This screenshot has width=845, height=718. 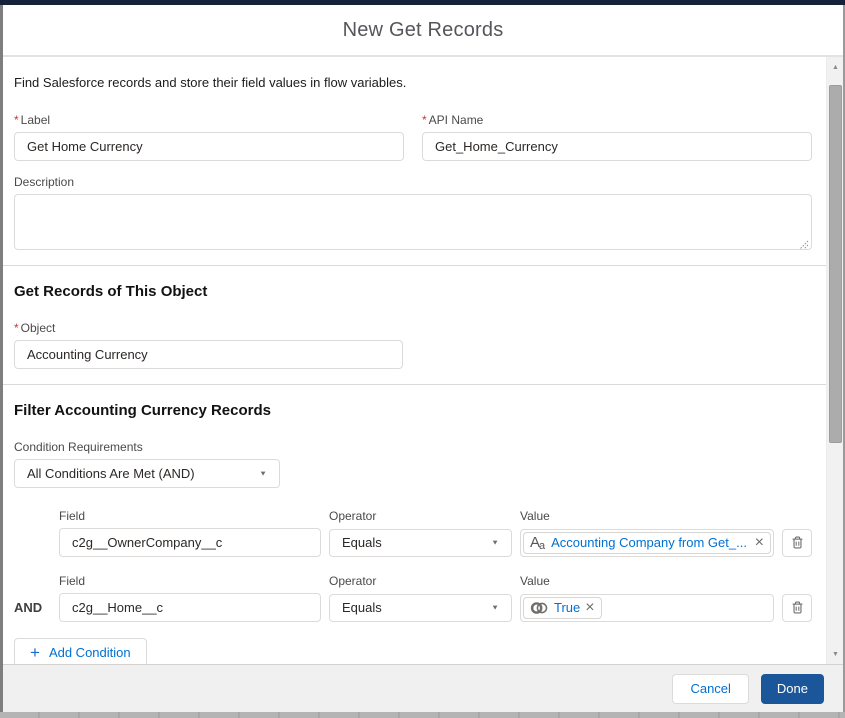 I want to click on scroll-up-icon: ▲, so click(x=835, y=67).